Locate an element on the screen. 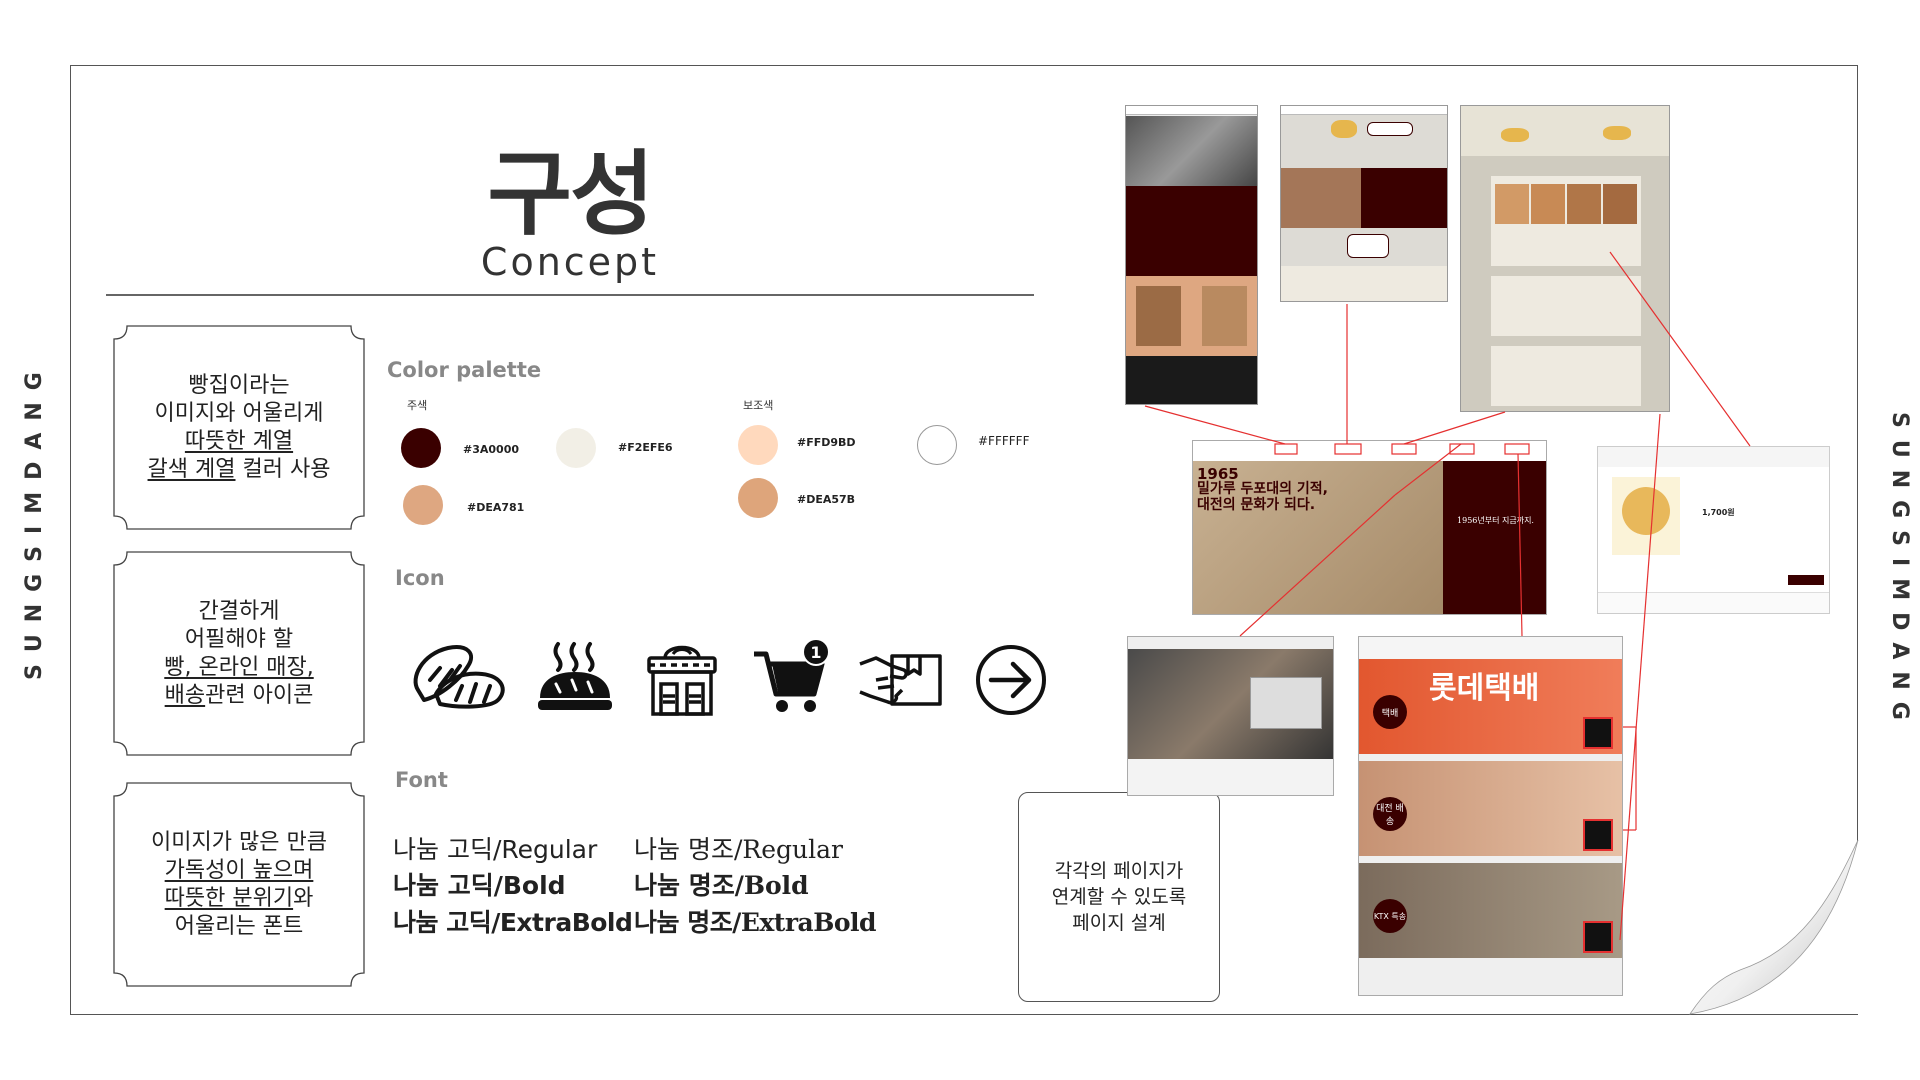  page-curl-decoration is located at coordinates (1774, 927).